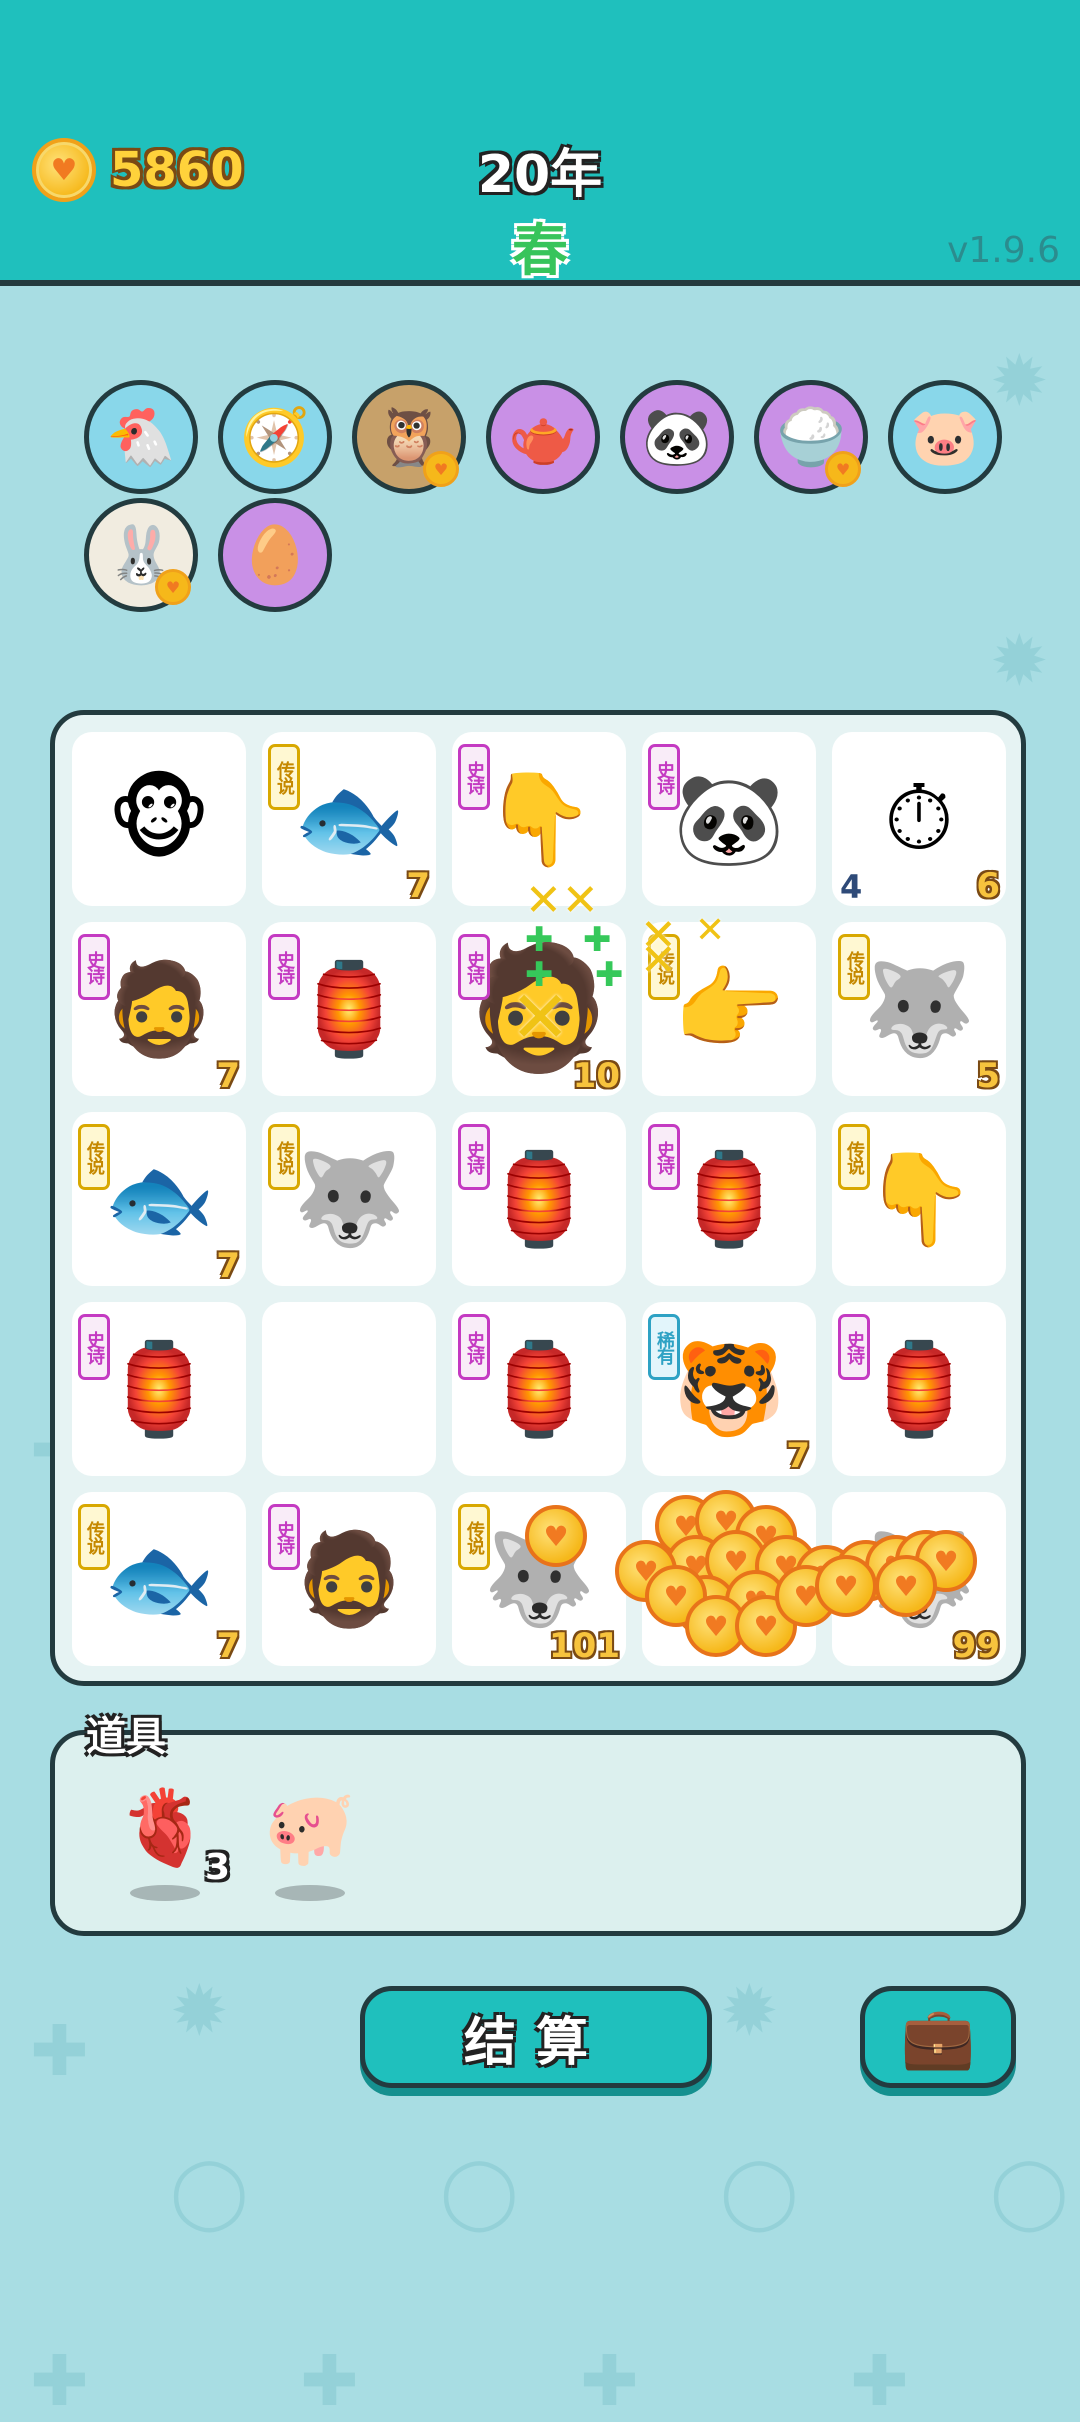 Image resolution: width=1080 pixels, height=2422 pixels. What do you see at coordinates (538, 1833) in the screenshot?
I see `items-panel: 🫀 3 🐖` at bounding box center [538, 1833].